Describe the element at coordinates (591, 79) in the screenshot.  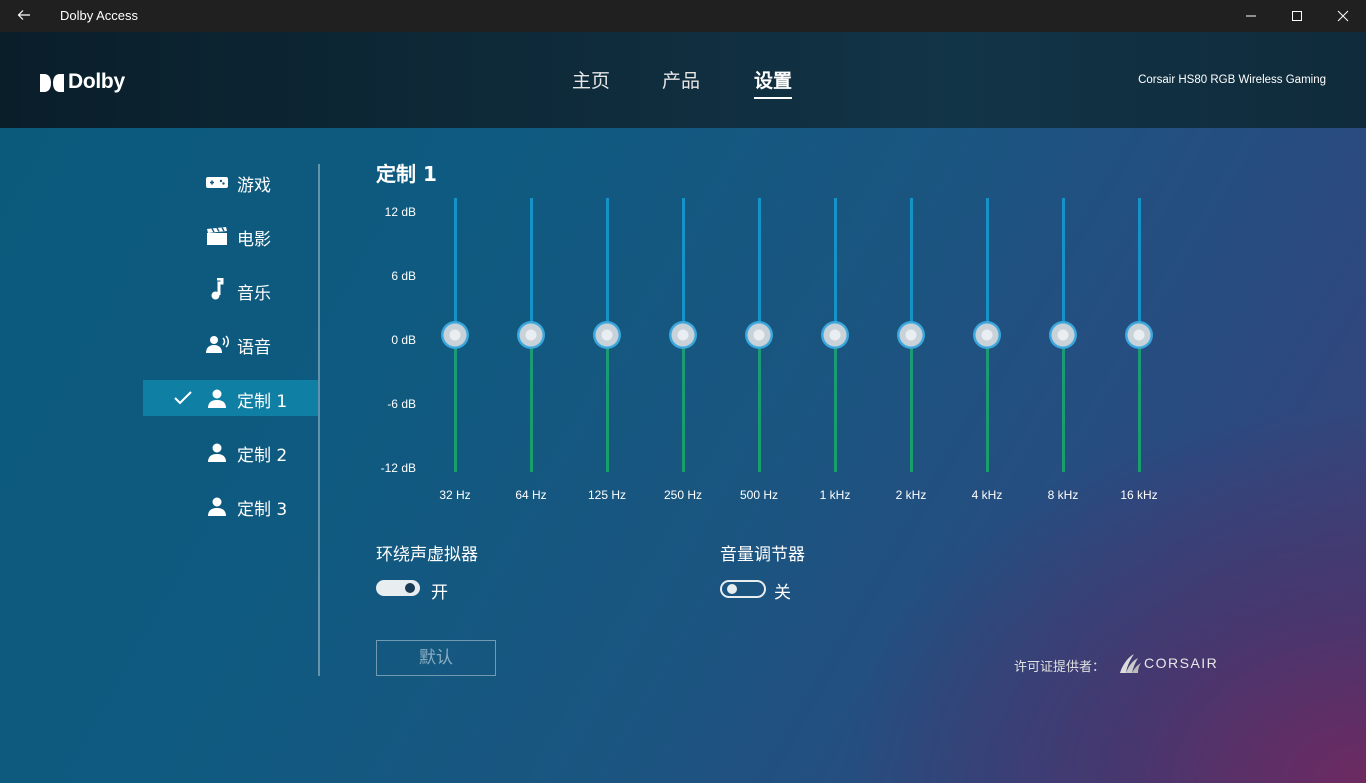
I see `tab-home: 主页` at that location.